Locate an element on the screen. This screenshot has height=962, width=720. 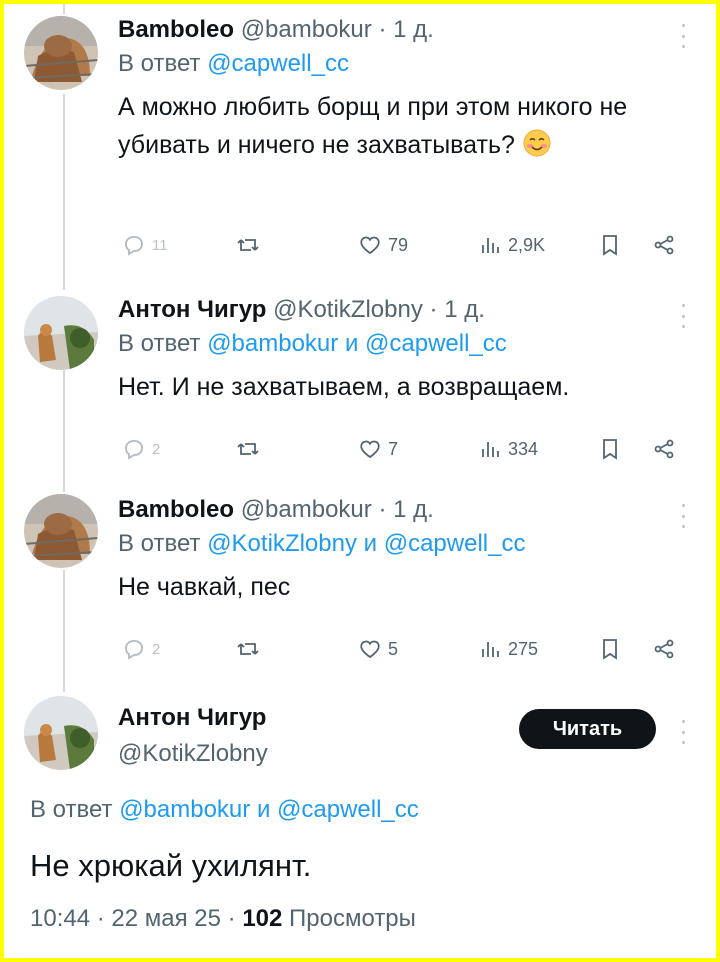
tweet-text: Не чавкай, пес is located at coordinates (204, 587).